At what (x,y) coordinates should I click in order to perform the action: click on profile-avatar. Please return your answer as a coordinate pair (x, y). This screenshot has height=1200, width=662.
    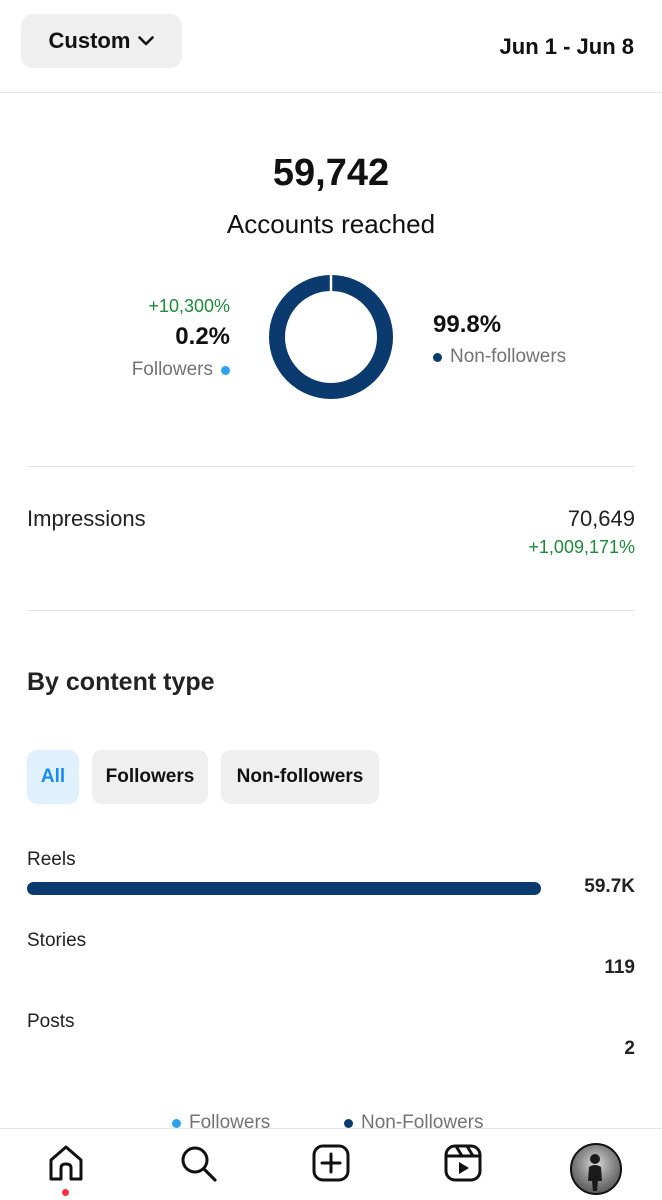
    Looking at the image, I should click on (596, 1169).